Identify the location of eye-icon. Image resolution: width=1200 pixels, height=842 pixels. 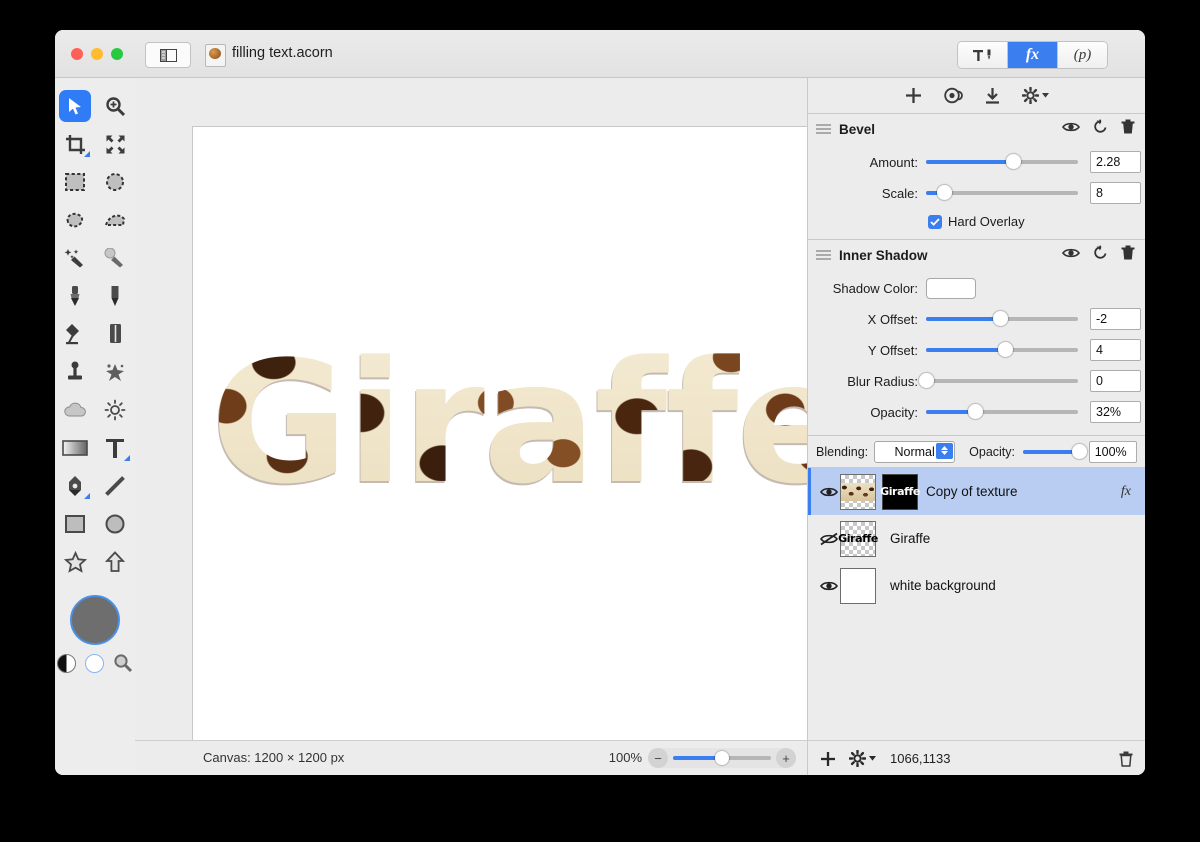
(829, 585).